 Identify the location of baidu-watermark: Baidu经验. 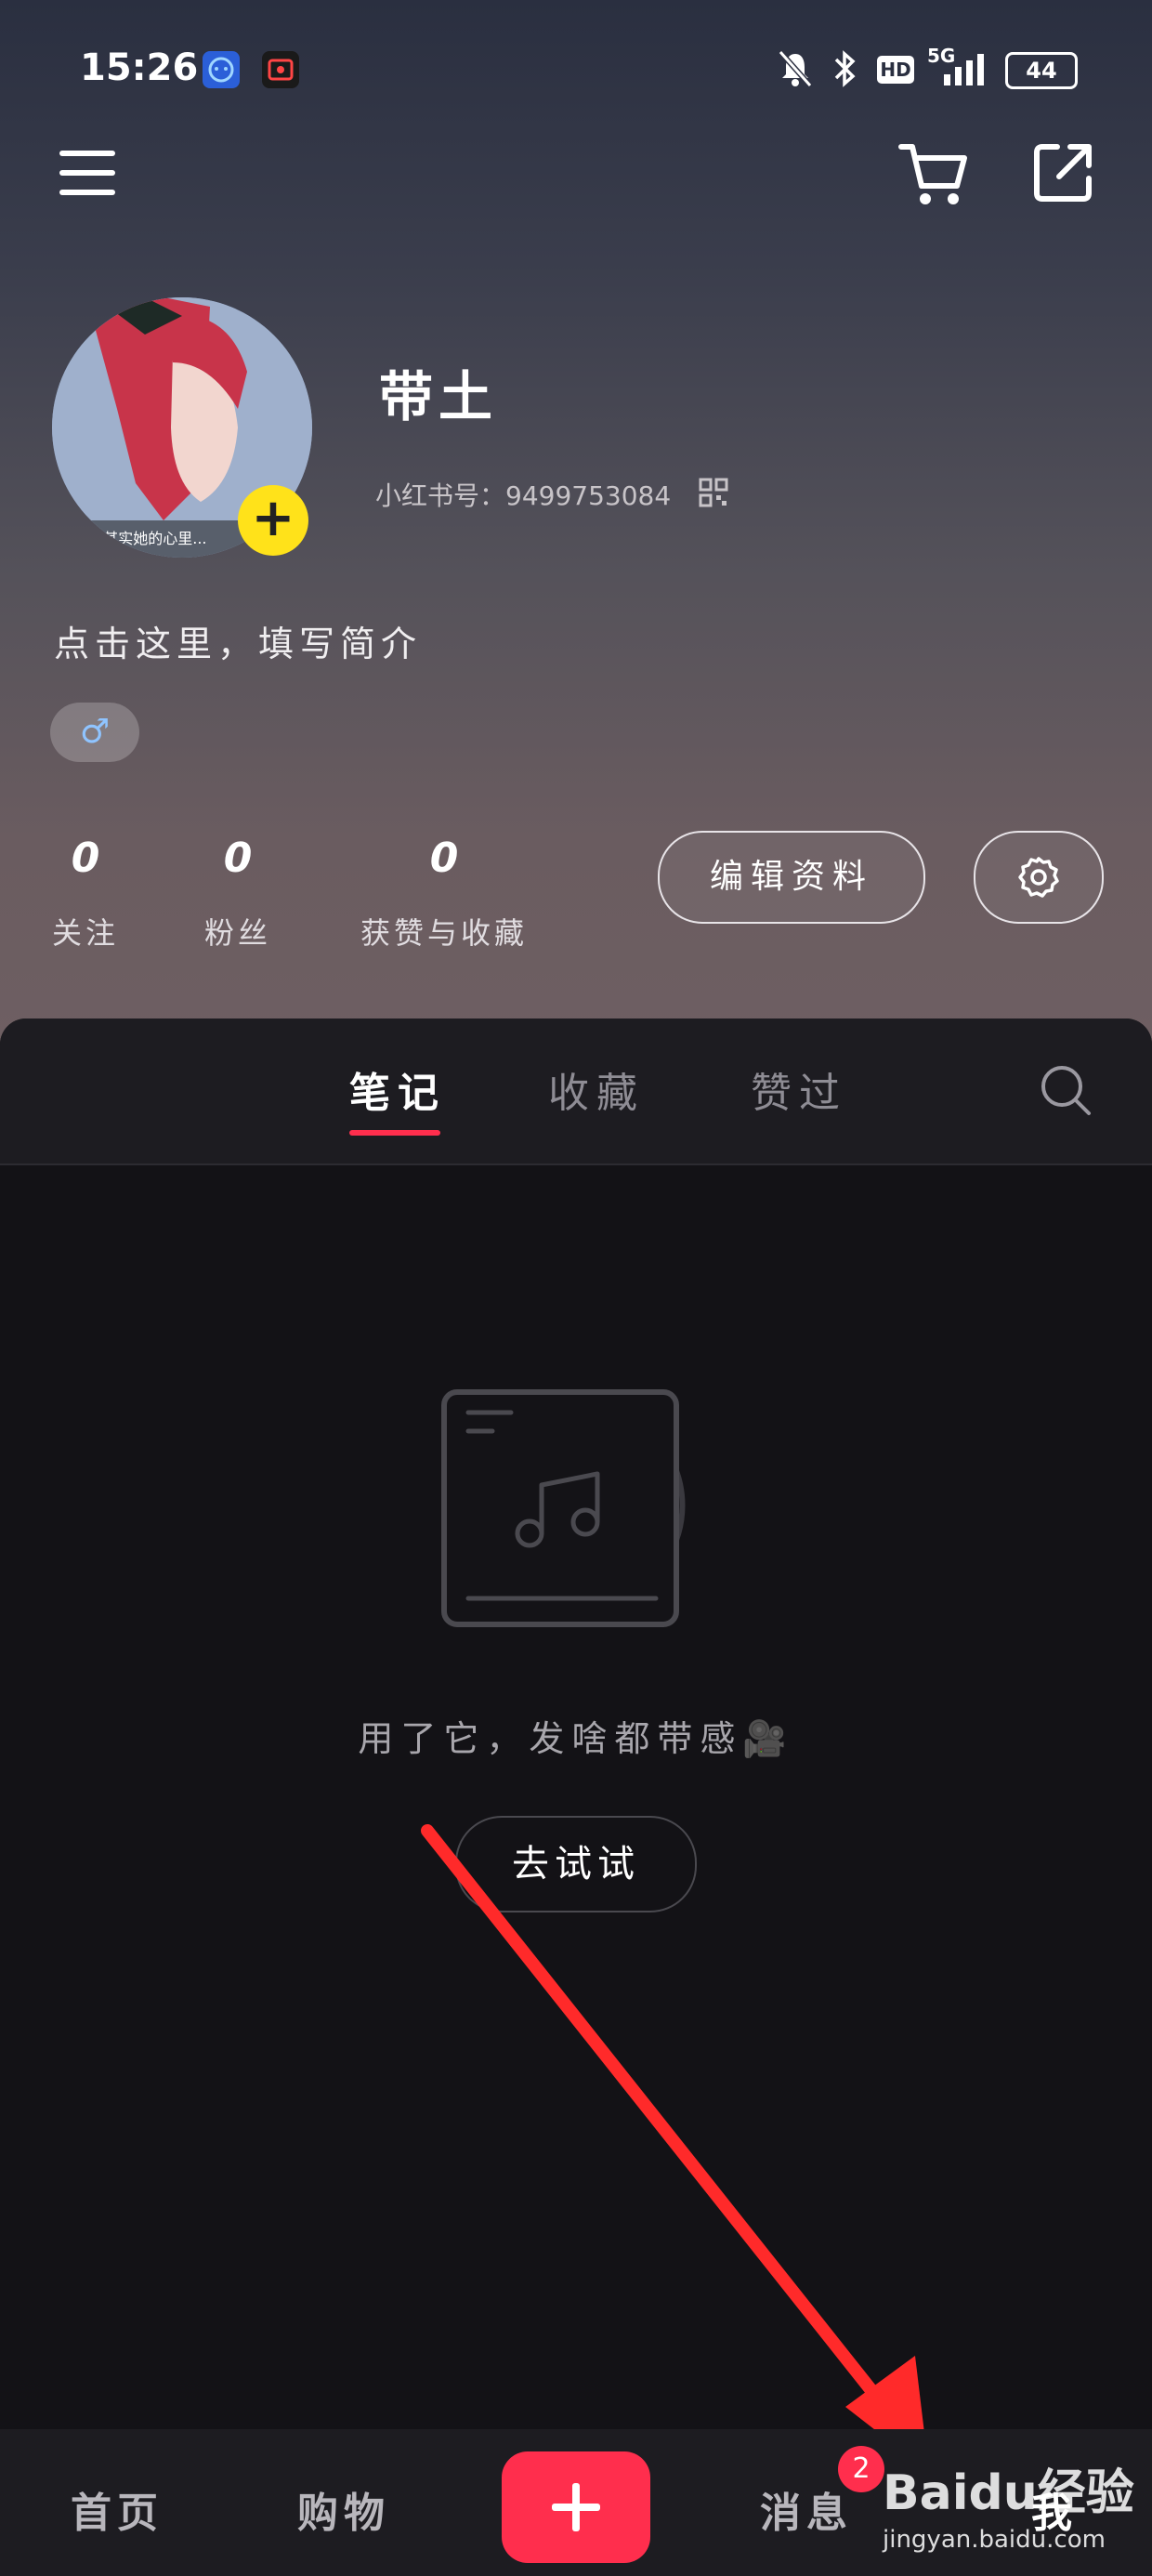
(1008, 2493).